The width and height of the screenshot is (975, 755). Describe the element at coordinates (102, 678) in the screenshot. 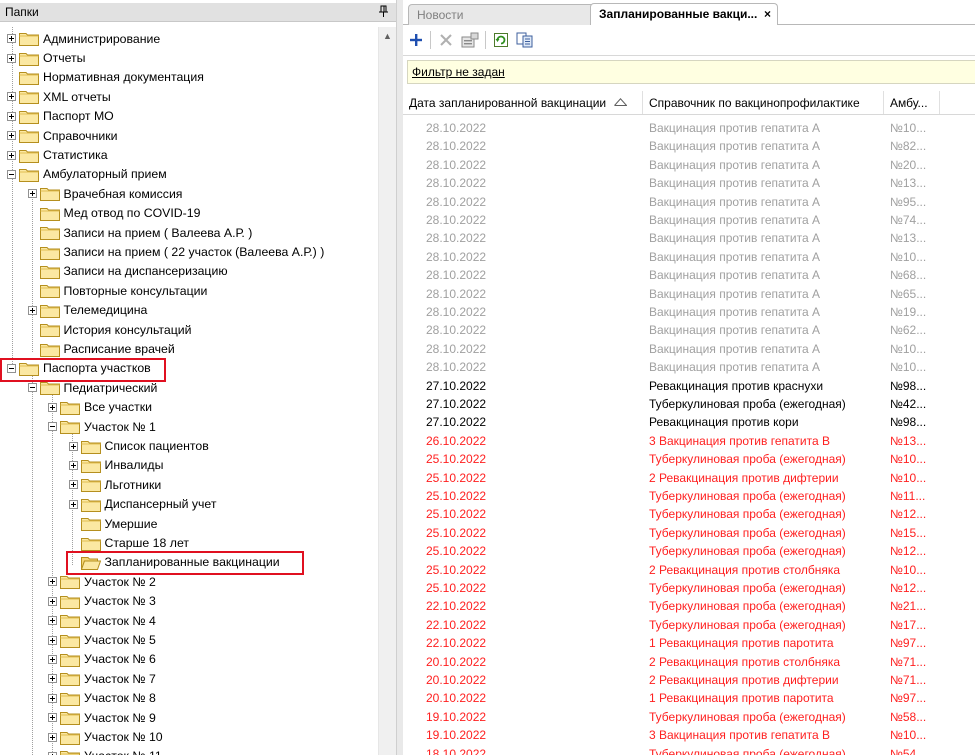

I see `tree-node: Участок № 7` at that location.